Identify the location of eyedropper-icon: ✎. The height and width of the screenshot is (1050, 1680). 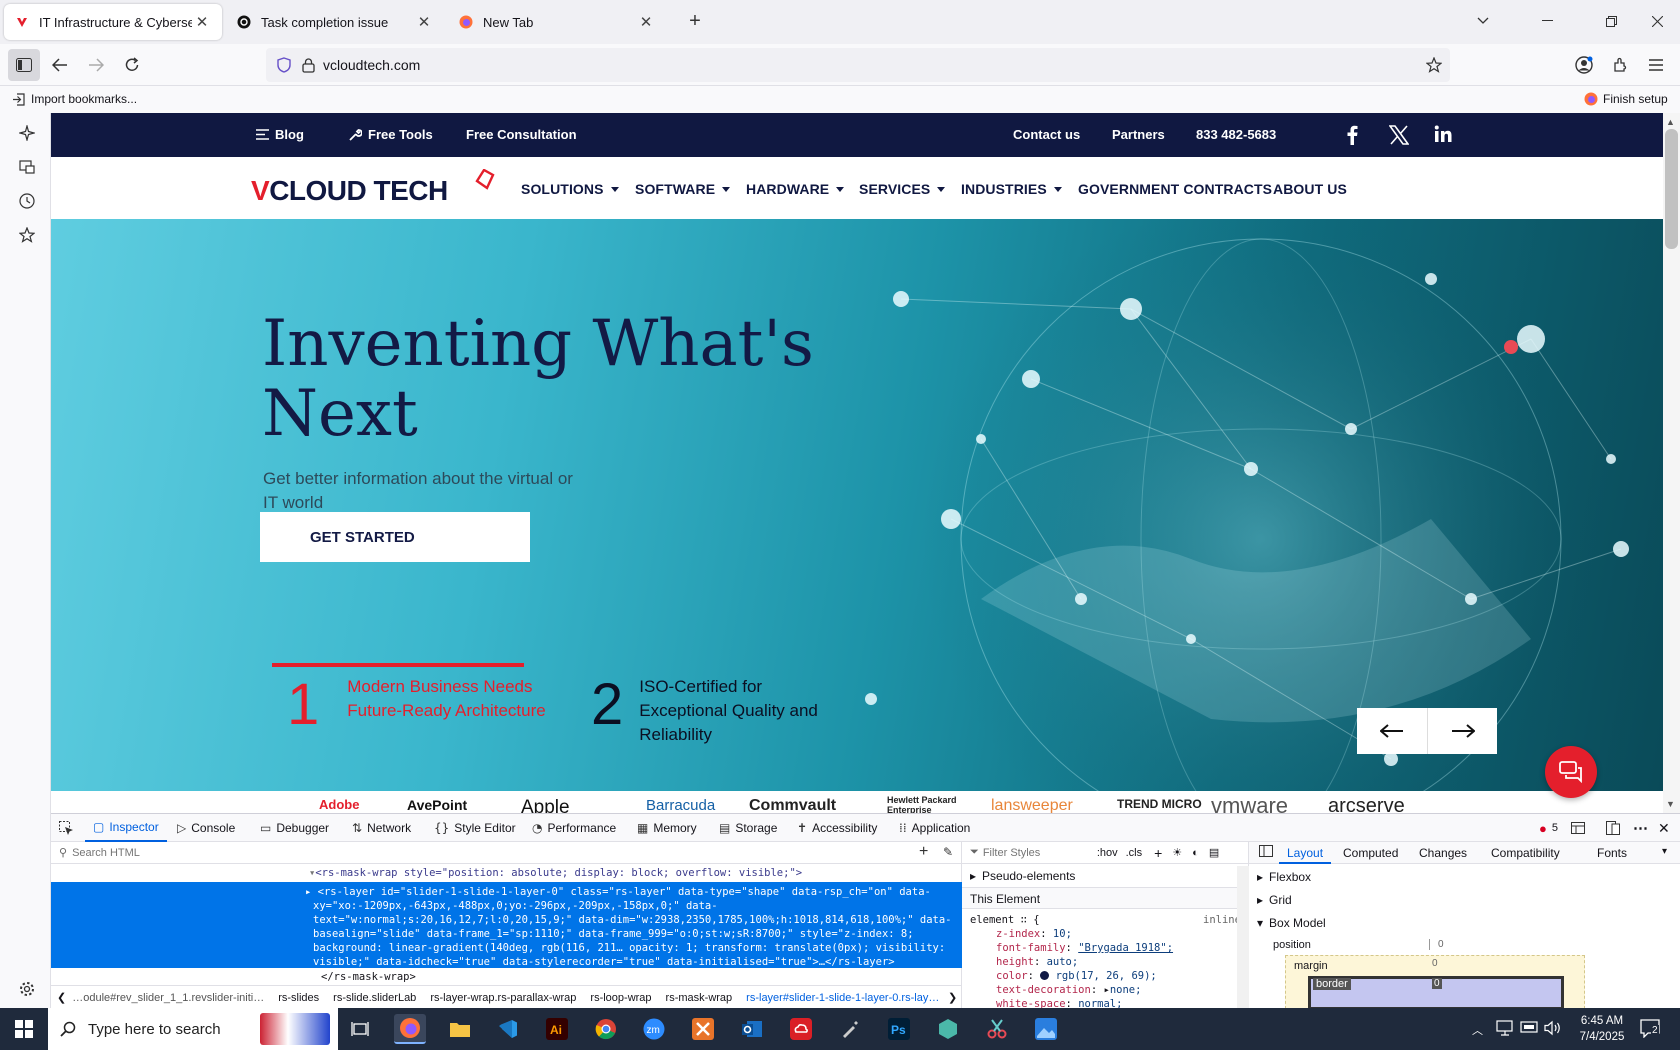
(948, 852).